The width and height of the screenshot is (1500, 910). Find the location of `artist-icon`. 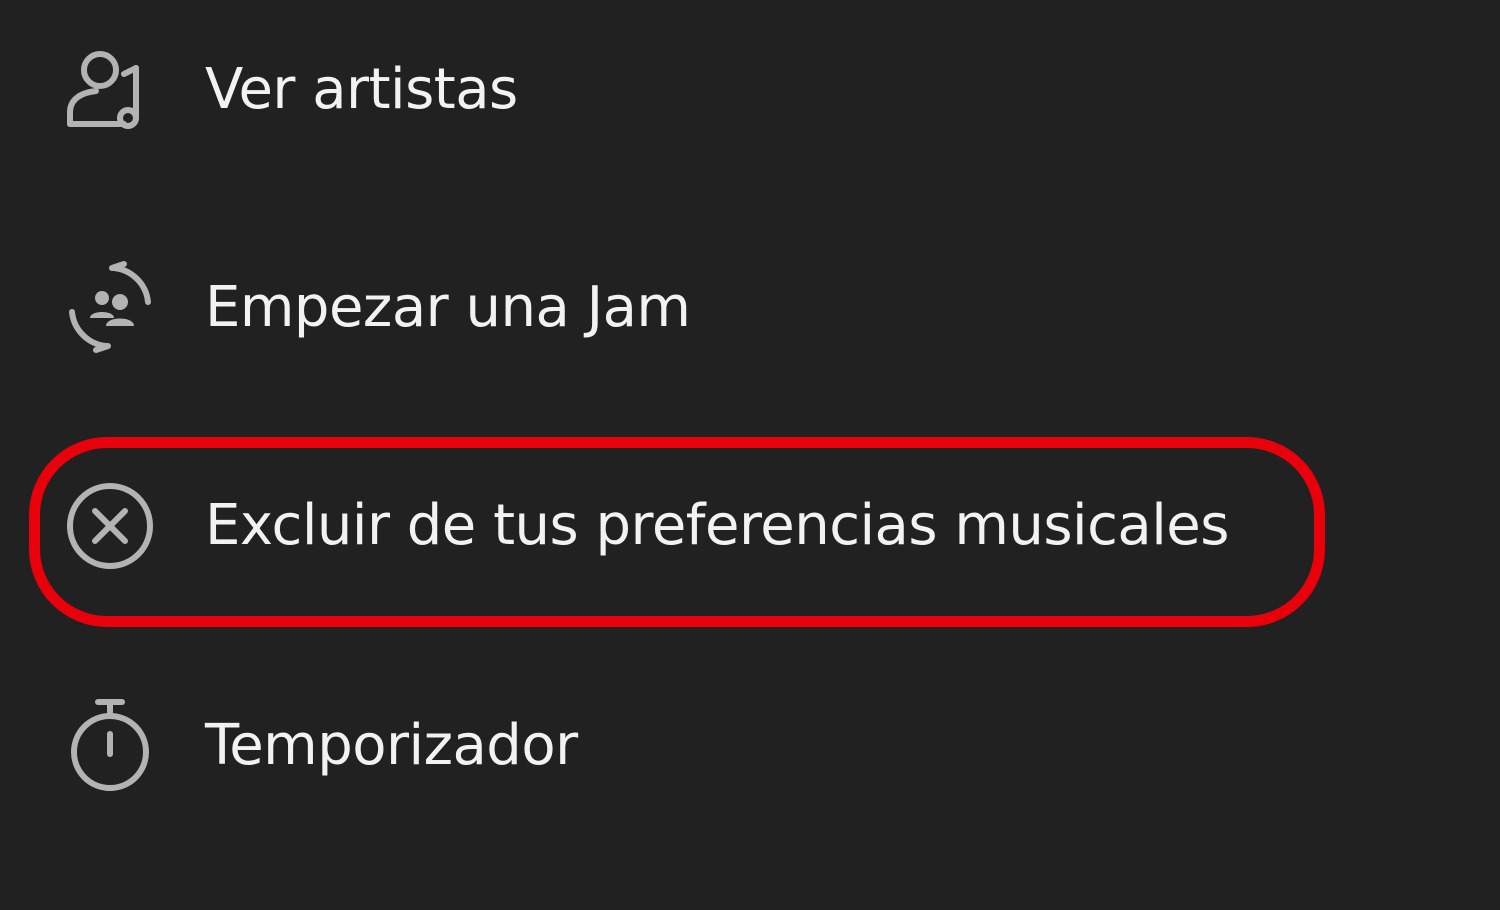

artist-icon is located at coordinates (110, 90).